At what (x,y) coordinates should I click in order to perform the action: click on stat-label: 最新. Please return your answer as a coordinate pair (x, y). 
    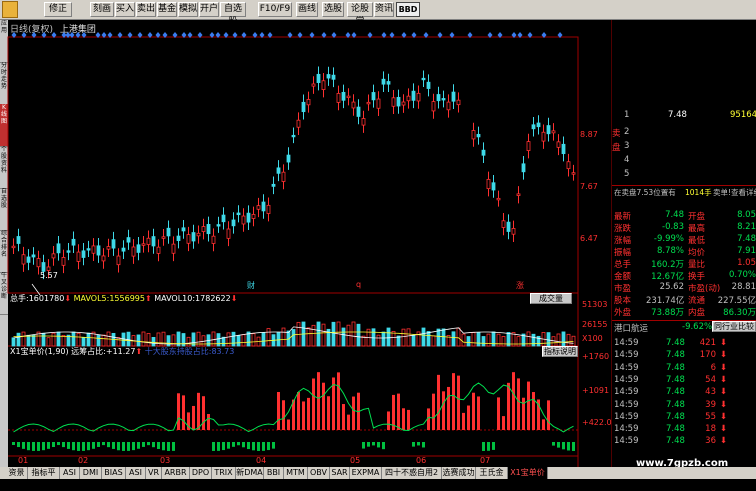
    Looking at the image, I should click on (623, 217).